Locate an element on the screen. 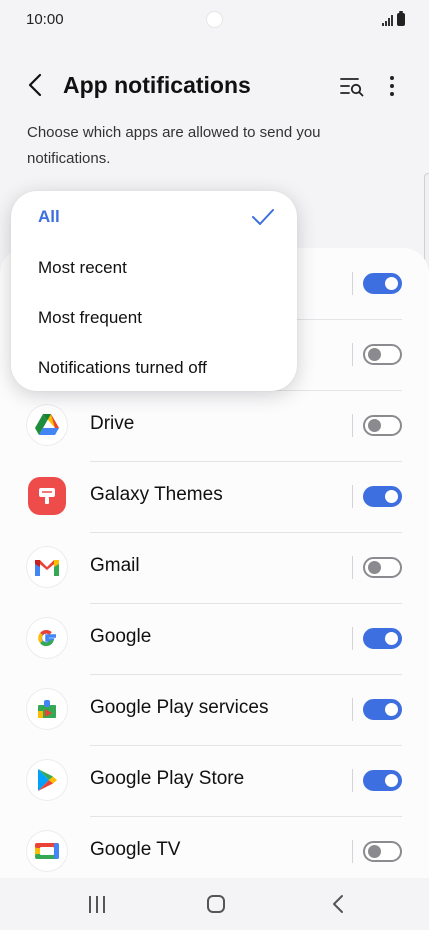  menu-item-all: All is located at coordinates (49, 217).